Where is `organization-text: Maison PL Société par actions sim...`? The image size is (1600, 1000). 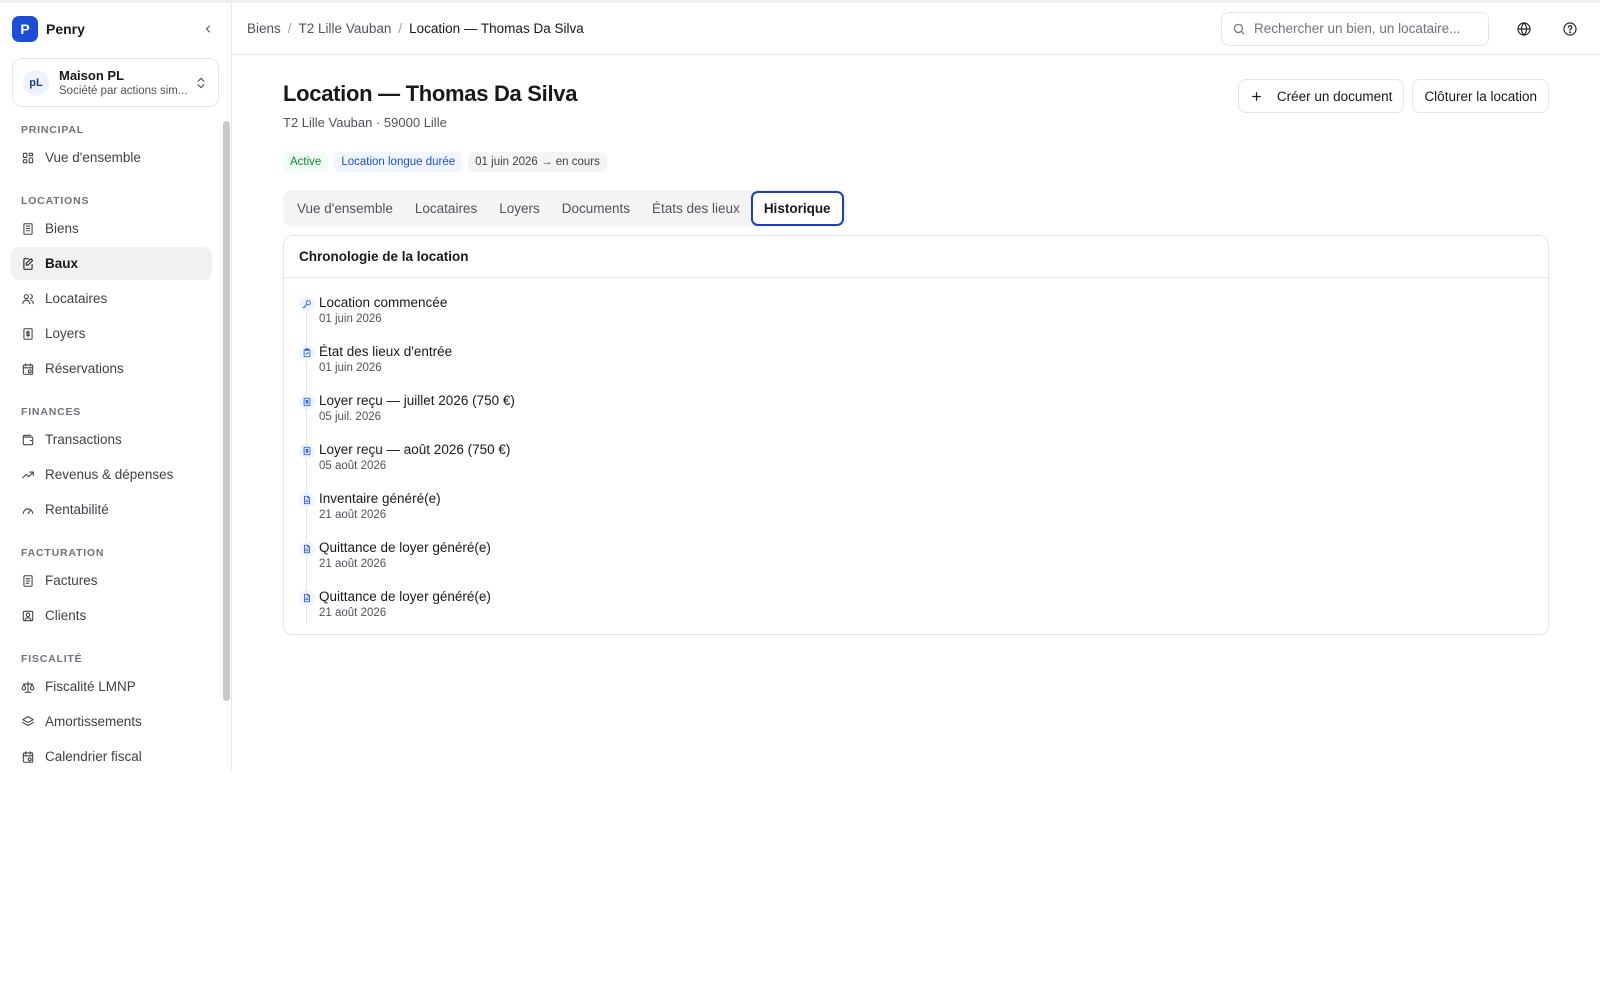
organization-text: Maison PL Société par actions sim... is located at coordinates (126, 82).